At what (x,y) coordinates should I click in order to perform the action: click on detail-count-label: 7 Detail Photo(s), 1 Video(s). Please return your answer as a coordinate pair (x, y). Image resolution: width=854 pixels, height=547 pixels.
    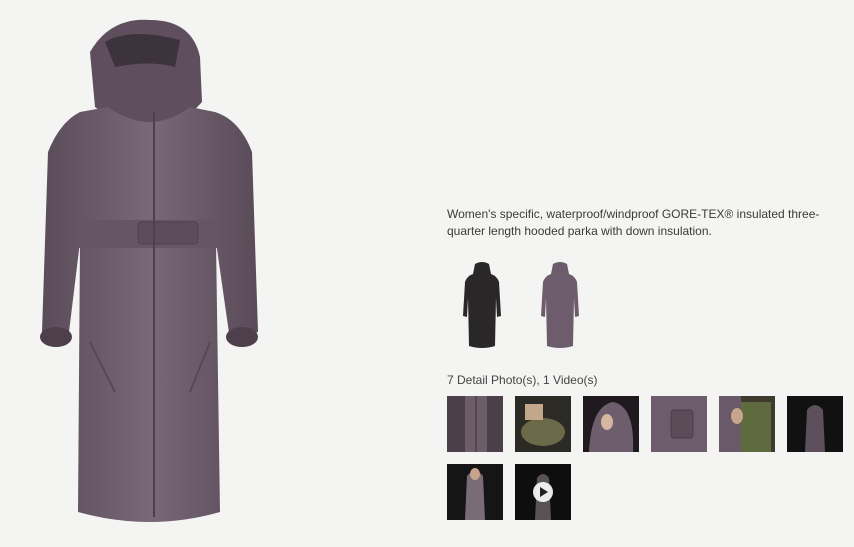
    Looking at the image, I should click on (522, 380).